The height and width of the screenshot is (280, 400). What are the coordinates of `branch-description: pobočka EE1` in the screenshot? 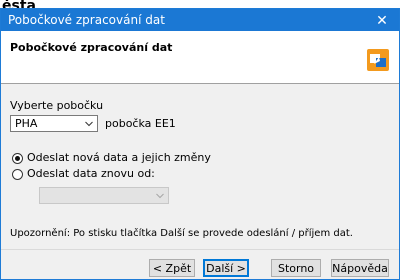 It's located at (140, 123).